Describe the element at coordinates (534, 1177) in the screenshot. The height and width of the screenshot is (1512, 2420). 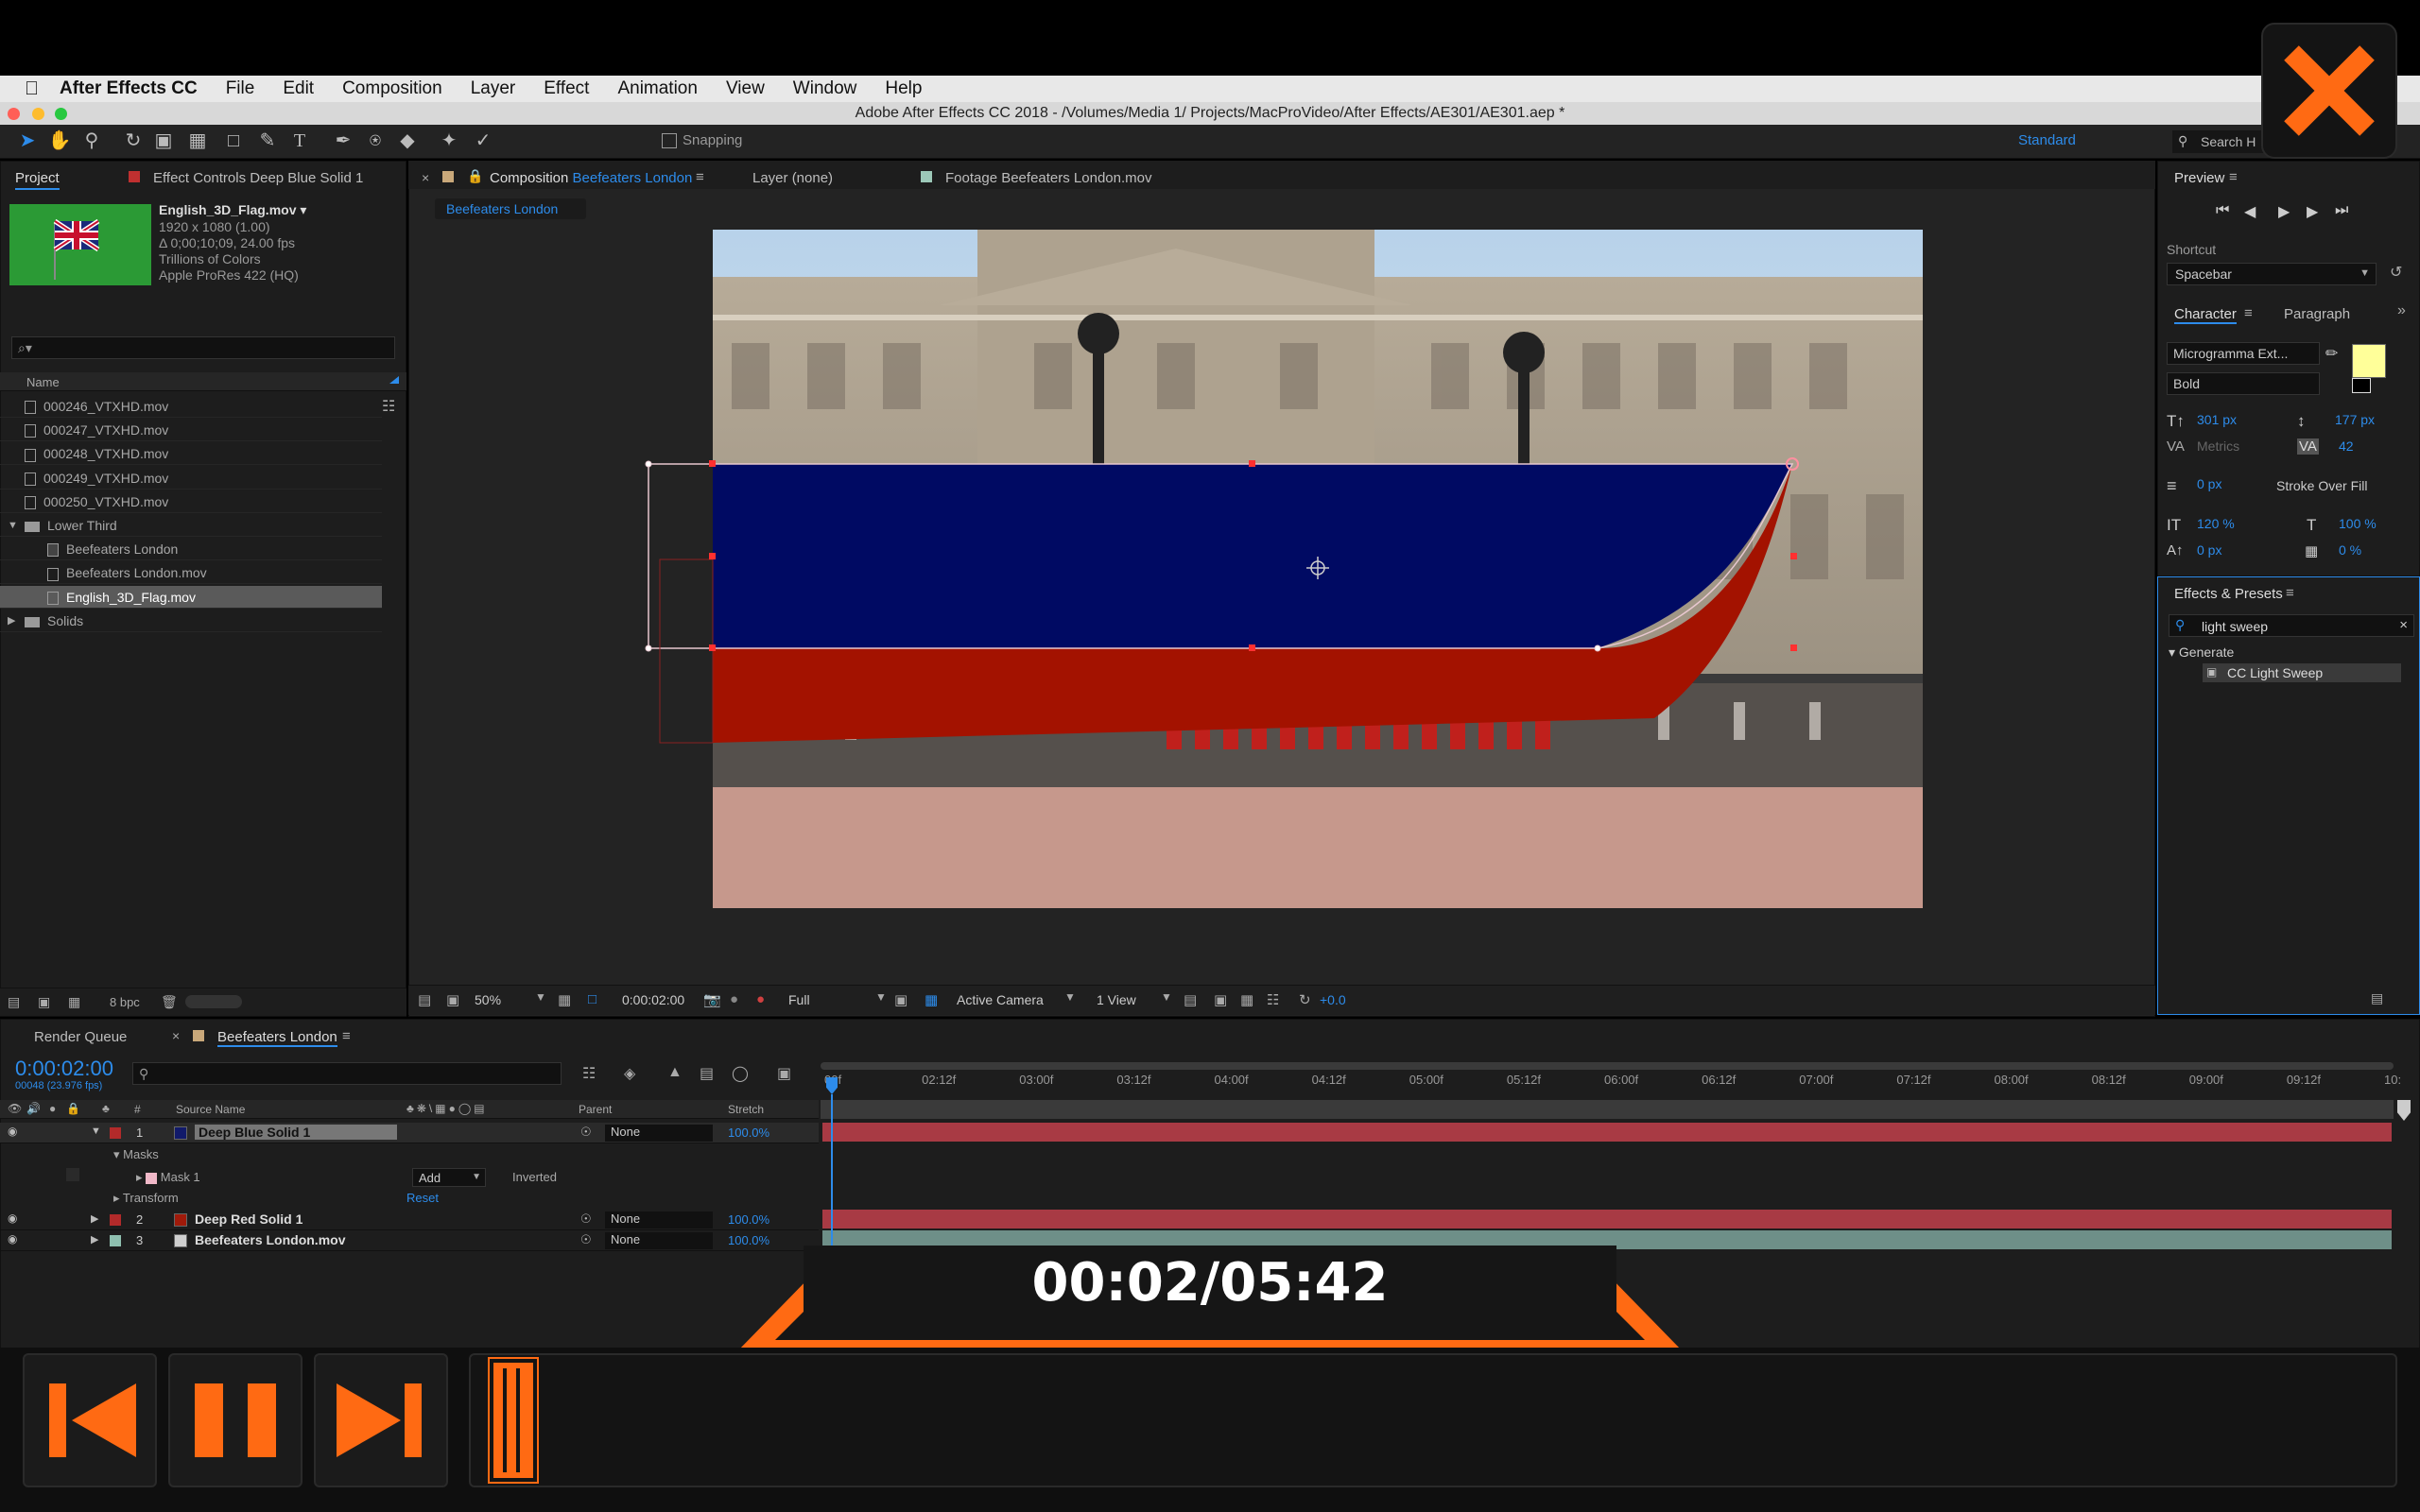
I see `mask-inverted-label: Inverted` at that location.